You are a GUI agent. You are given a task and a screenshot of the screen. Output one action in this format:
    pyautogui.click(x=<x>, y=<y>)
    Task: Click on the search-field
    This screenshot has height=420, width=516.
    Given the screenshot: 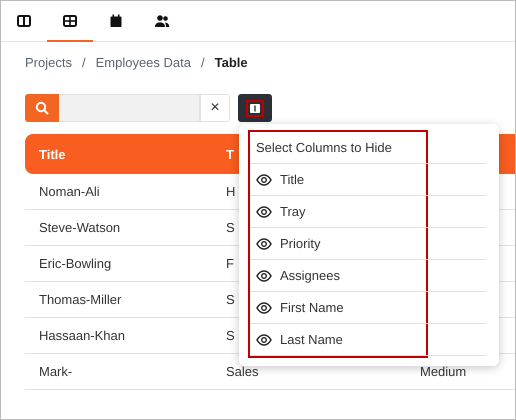 What is the action you would take?
    pyautogui.click(x=129, y=108)
    